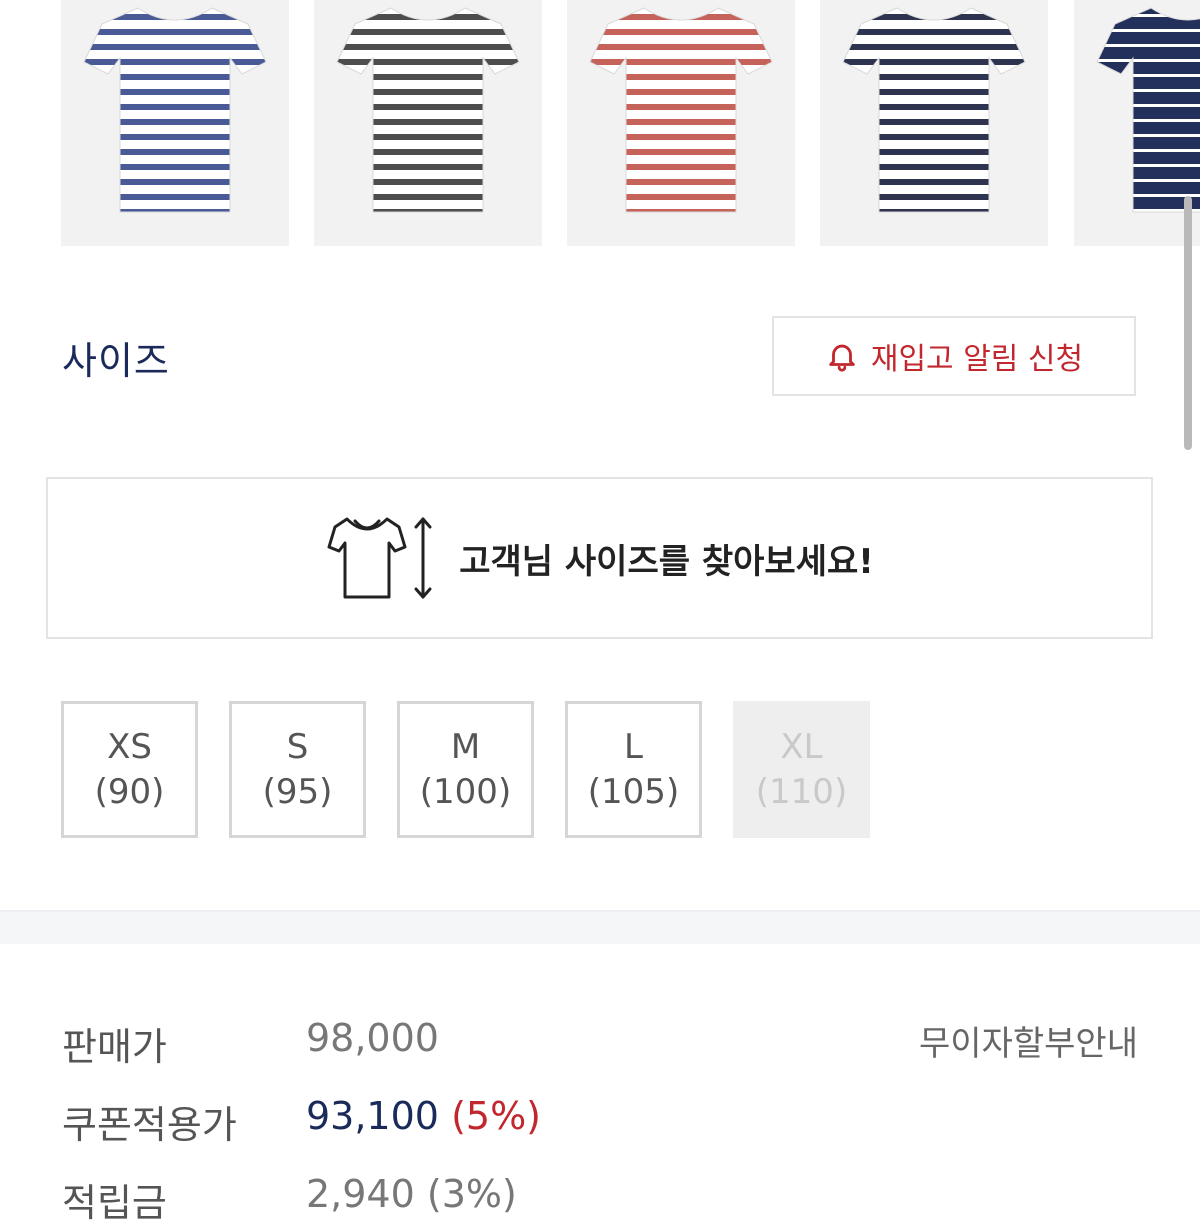 The width and height of the screenshot is (1200, 1227). I want to click on sale-price-value: 98,000, so click(372, 1038).